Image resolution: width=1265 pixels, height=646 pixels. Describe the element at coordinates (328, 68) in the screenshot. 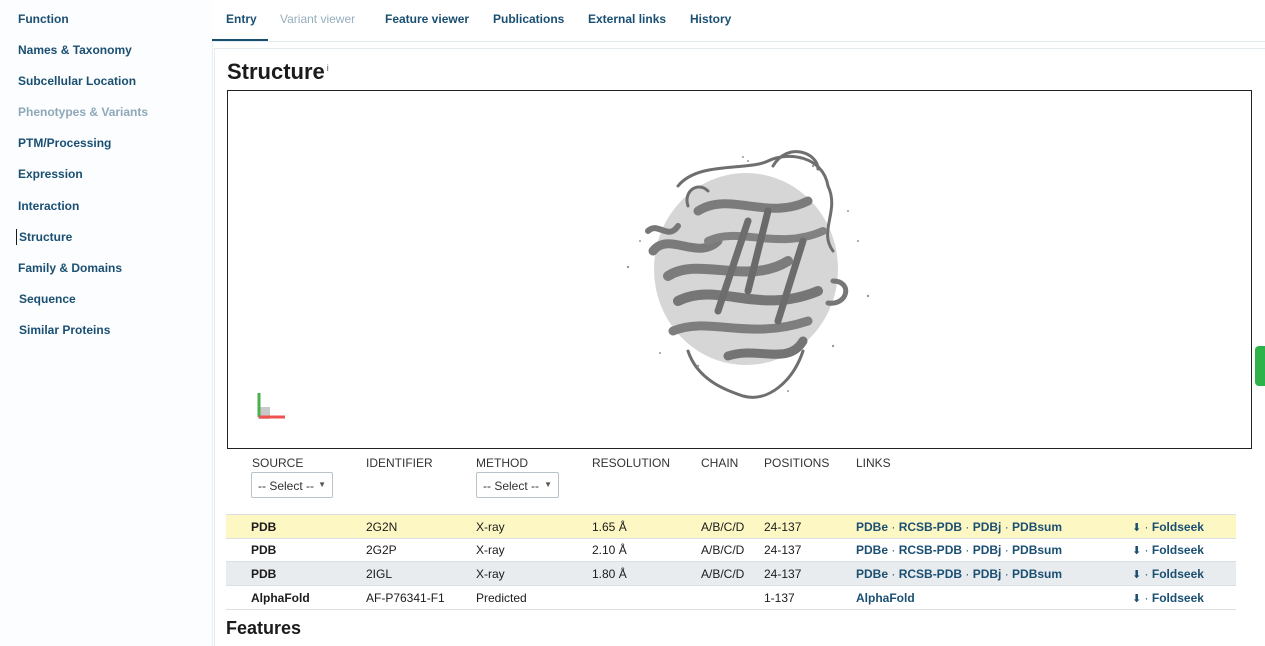

I see `info-icon: i` at that location.